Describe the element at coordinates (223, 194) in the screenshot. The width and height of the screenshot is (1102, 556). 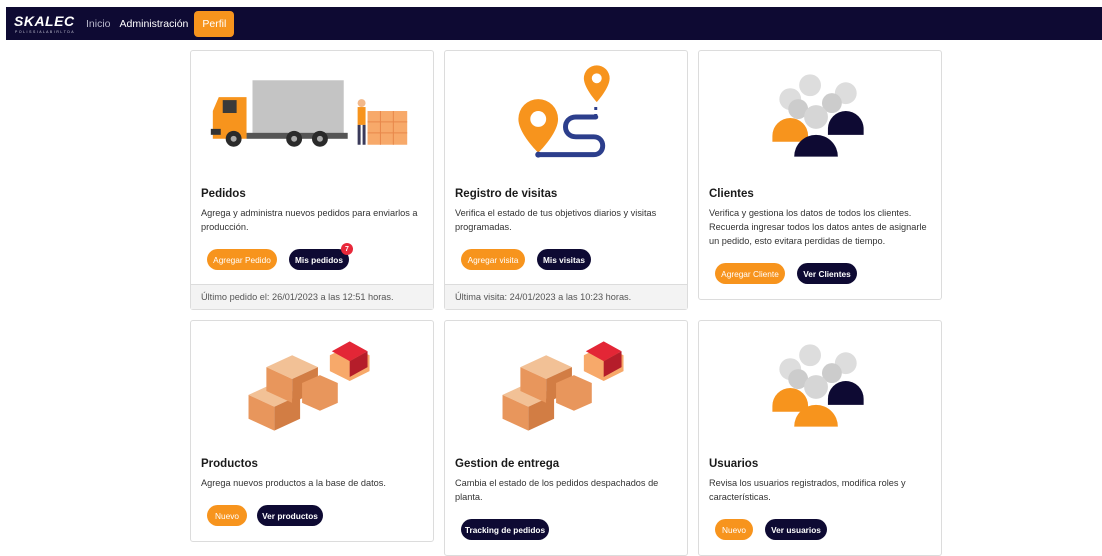
I see `card-title: Pedidos` at that location.